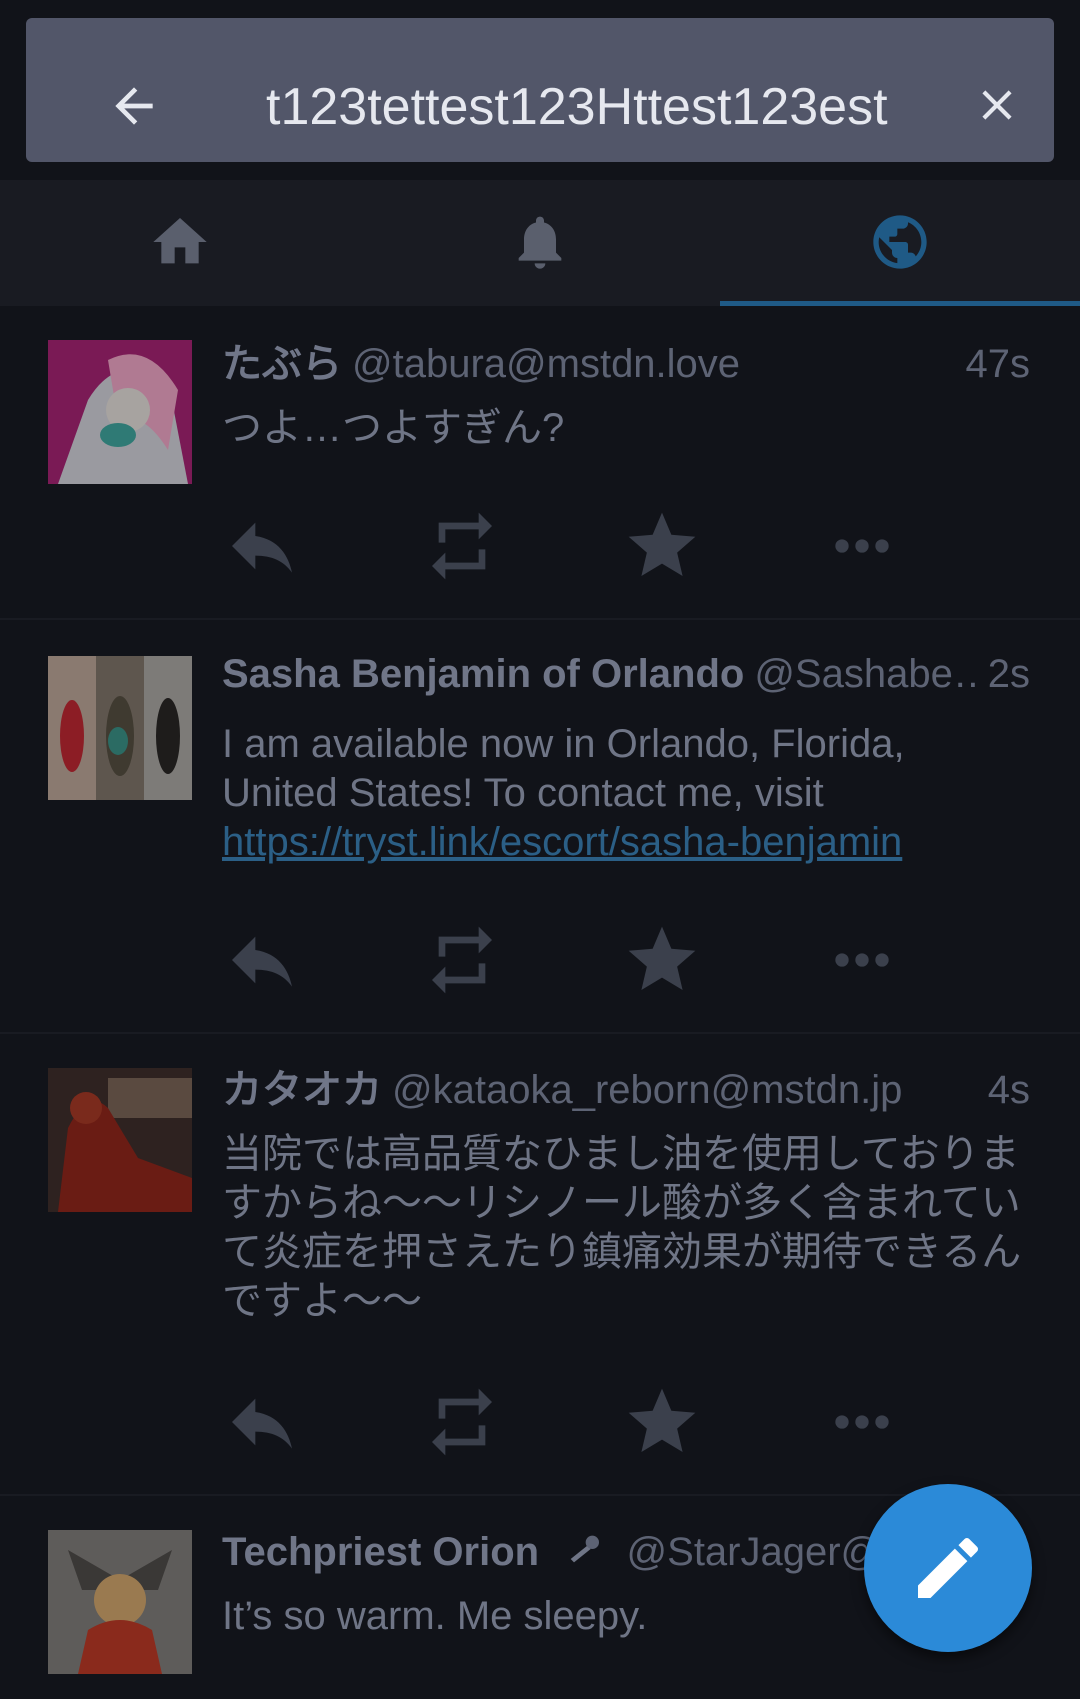 Image resolution: width=1080 pixels, height=1699 pixels. Describe the element at coordinates (597, 107) in the screenshot. I see `search-input: t123tettest123Httest123est` at that location.